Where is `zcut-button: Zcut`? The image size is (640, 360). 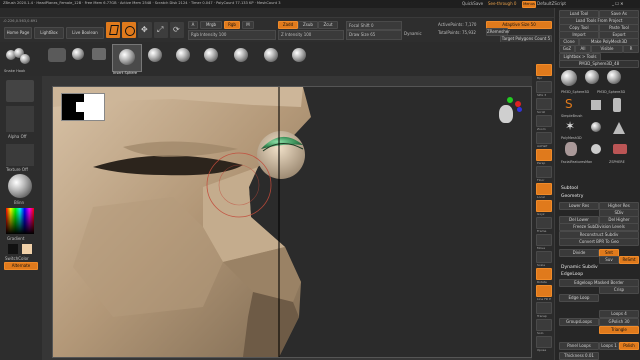
zcut-button: Zcut is located at coordinates (328, 25).